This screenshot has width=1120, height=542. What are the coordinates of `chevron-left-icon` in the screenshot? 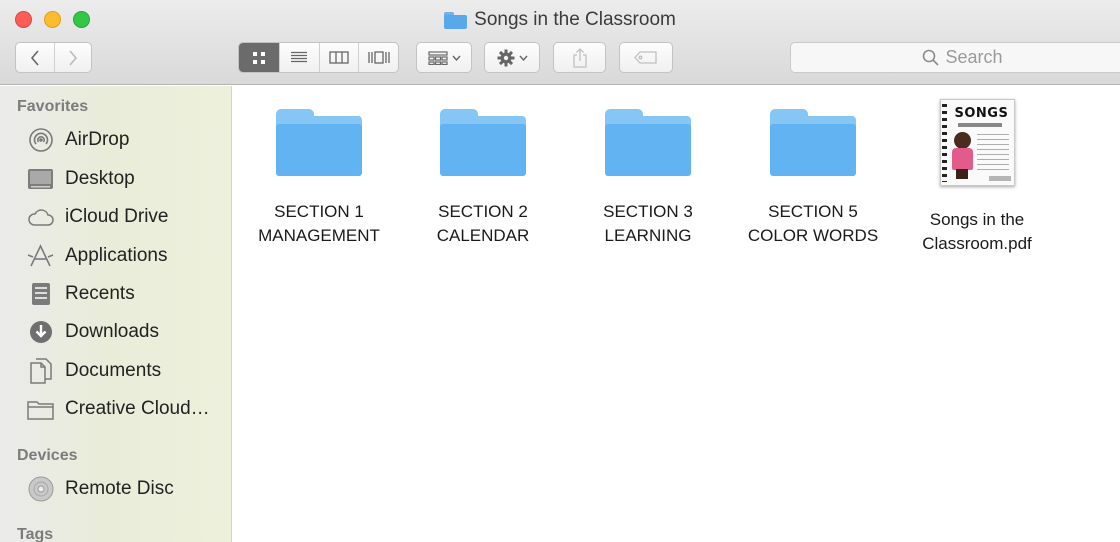 It's located at (34, 57).